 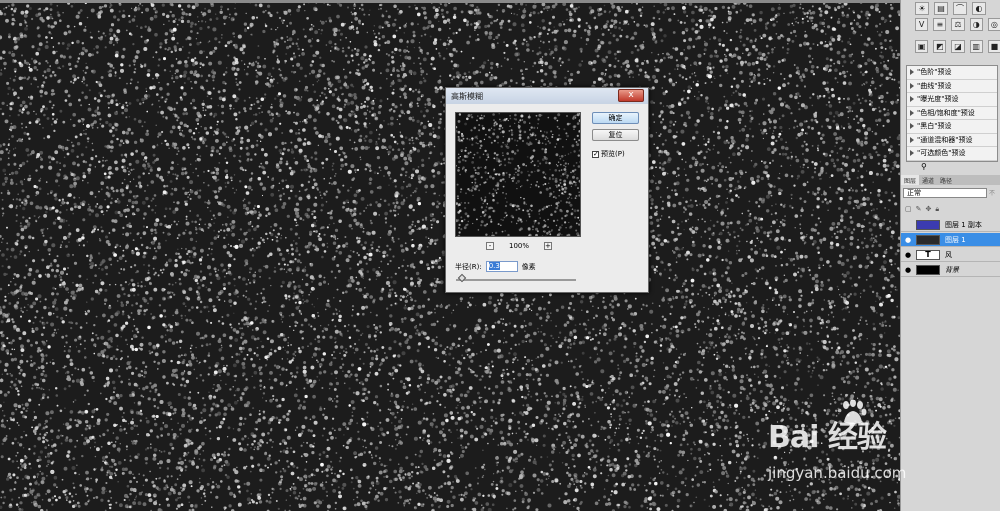 What do you see at coordinates (958, 24) in the screenshot?
I see `color-balance-icon: ⚖` at bounding box center [958, 24].